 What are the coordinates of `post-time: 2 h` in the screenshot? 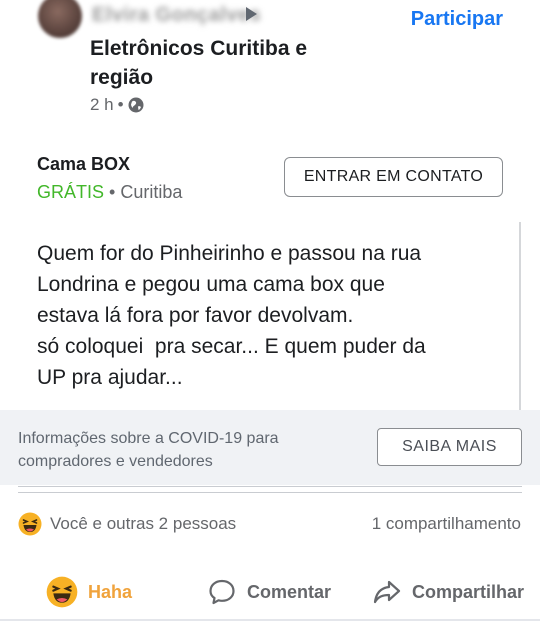 It's located at (102, 105).